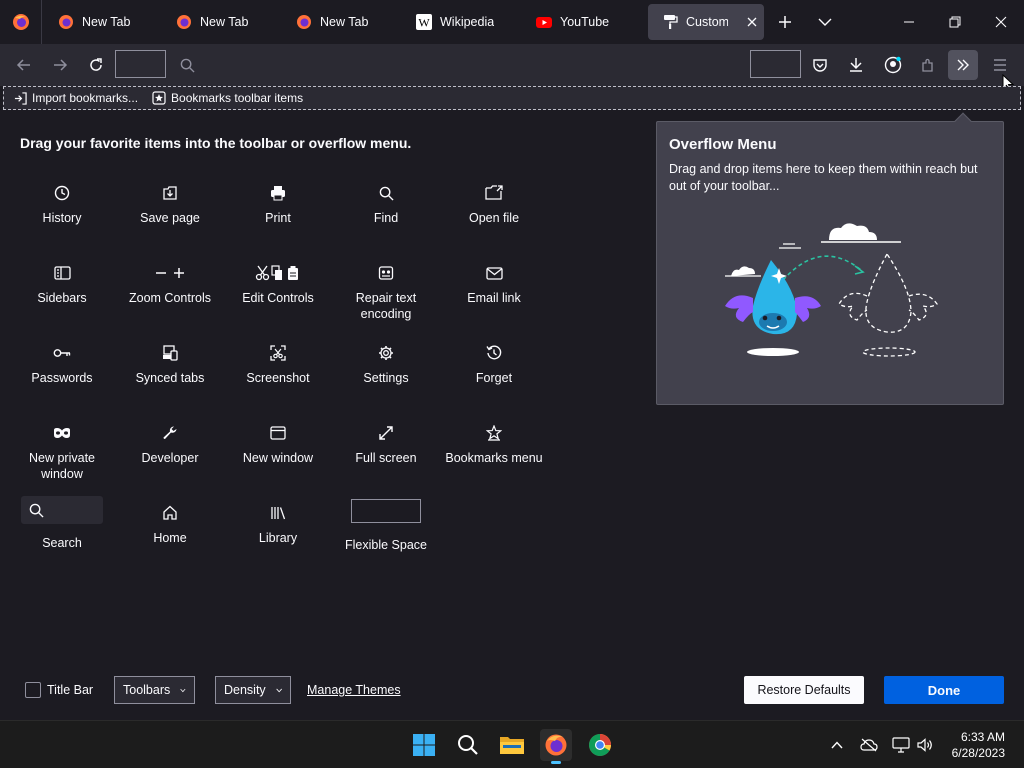  What do you see at coordinates (386, 364) in the screenshot?
I see `palette-item-settings: Settings` at bounding box center [386, 364].